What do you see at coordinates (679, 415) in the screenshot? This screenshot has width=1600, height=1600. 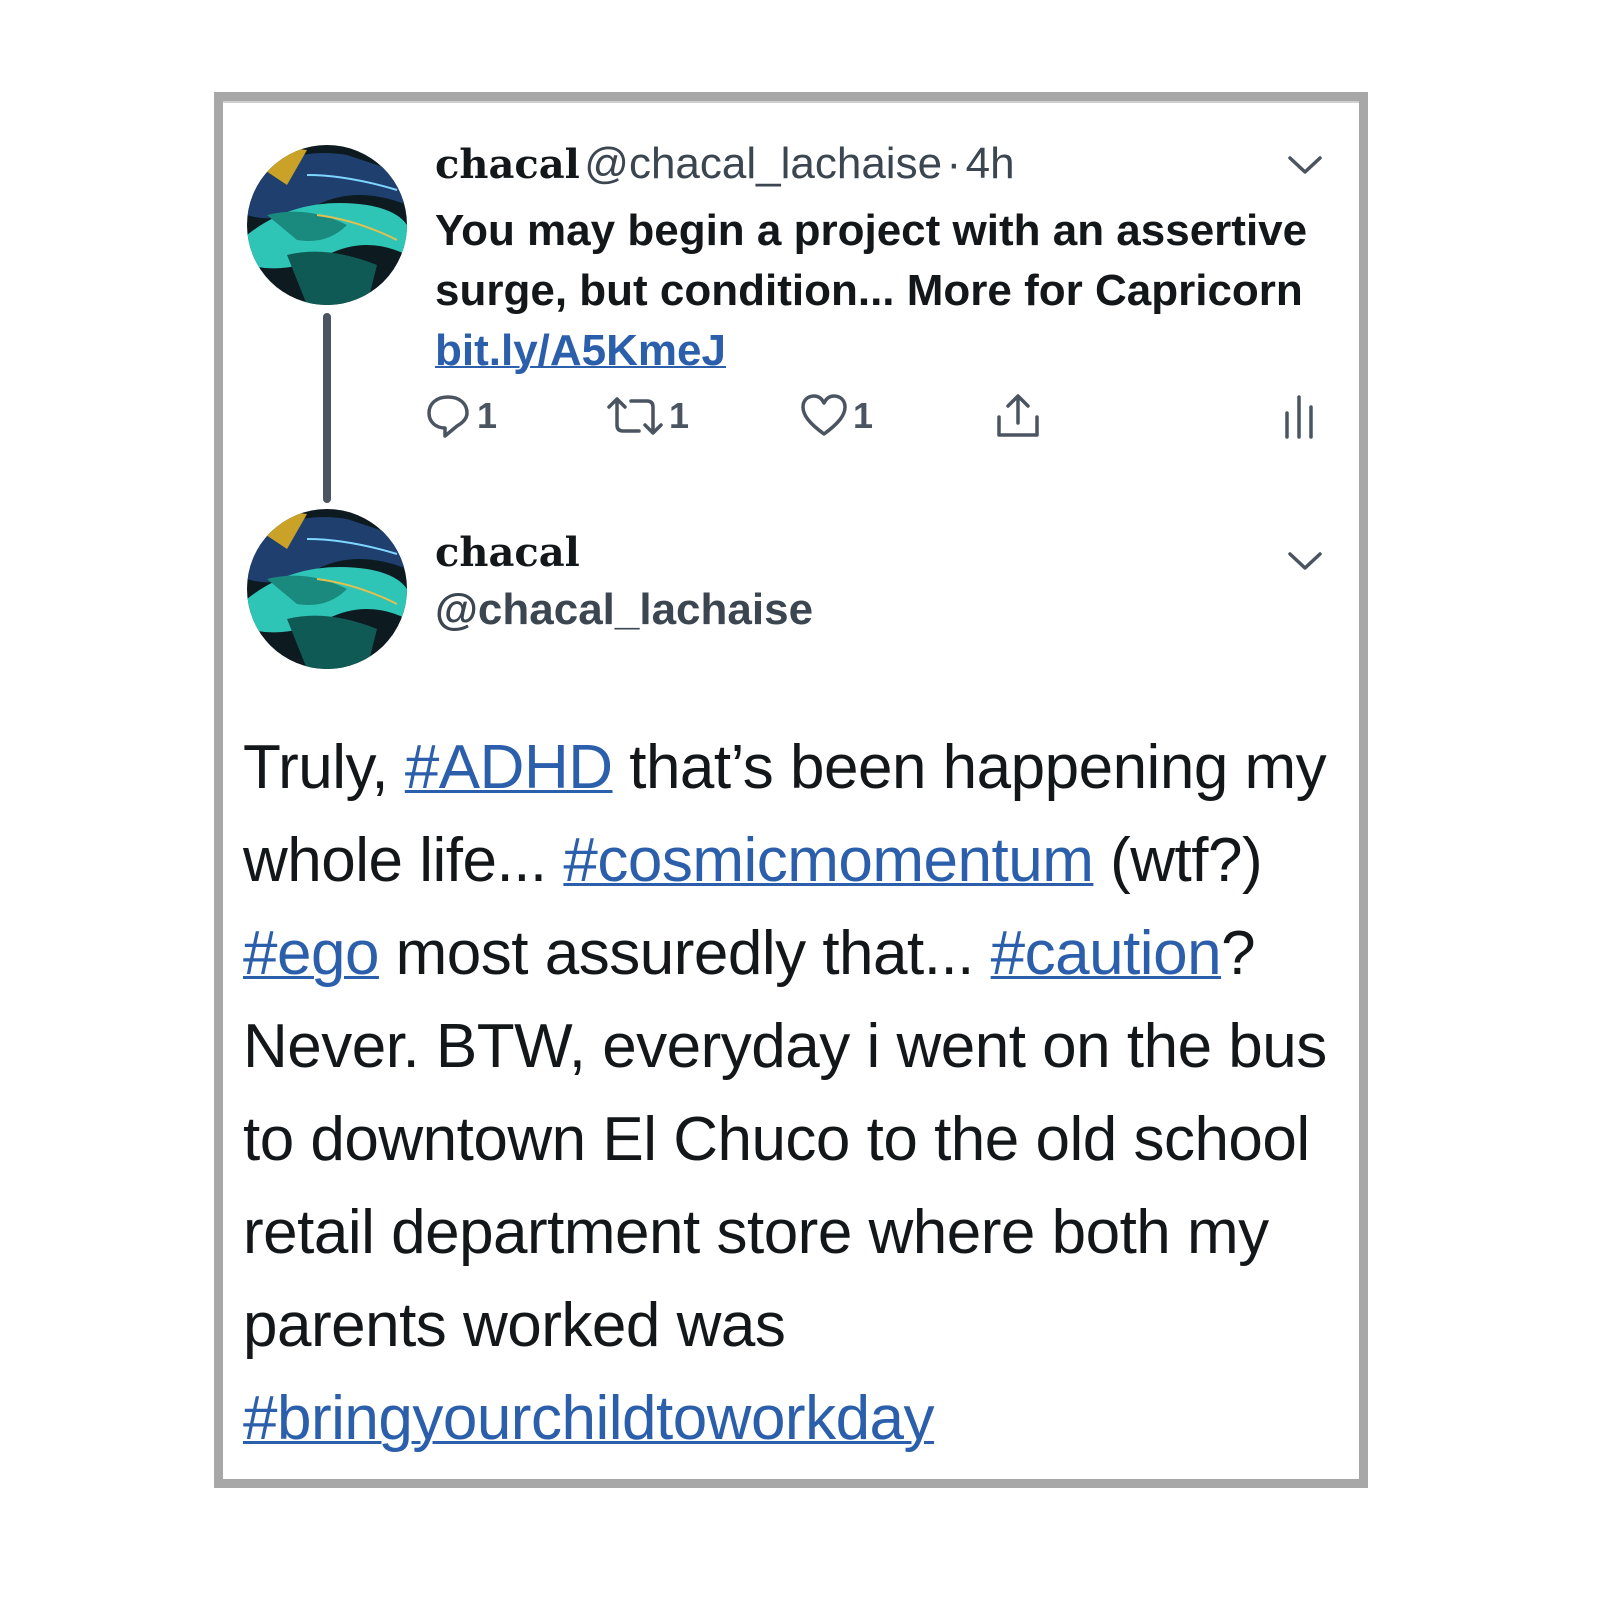 I see `retweet-count: 1` at bounding box center [679, 415].